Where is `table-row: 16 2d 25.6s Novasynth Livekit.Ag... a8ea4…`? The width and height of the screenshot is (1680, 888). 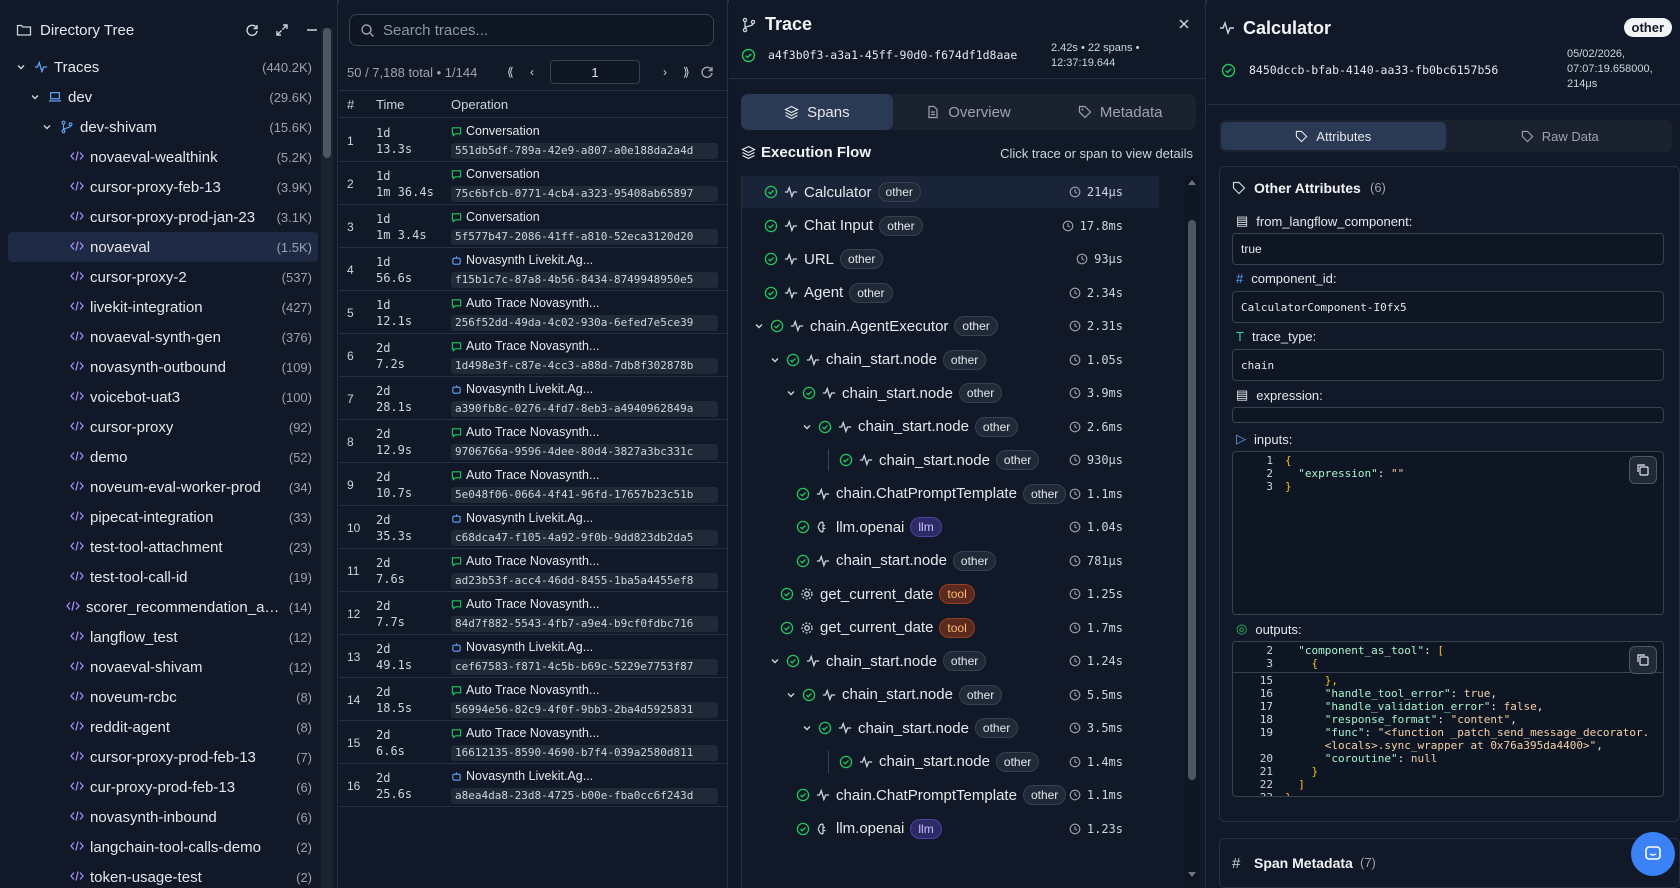 table-row: 16 2d 25.6s Novasynth Livekit.Ag... a8ea4… is located at coordinates (533, 785).